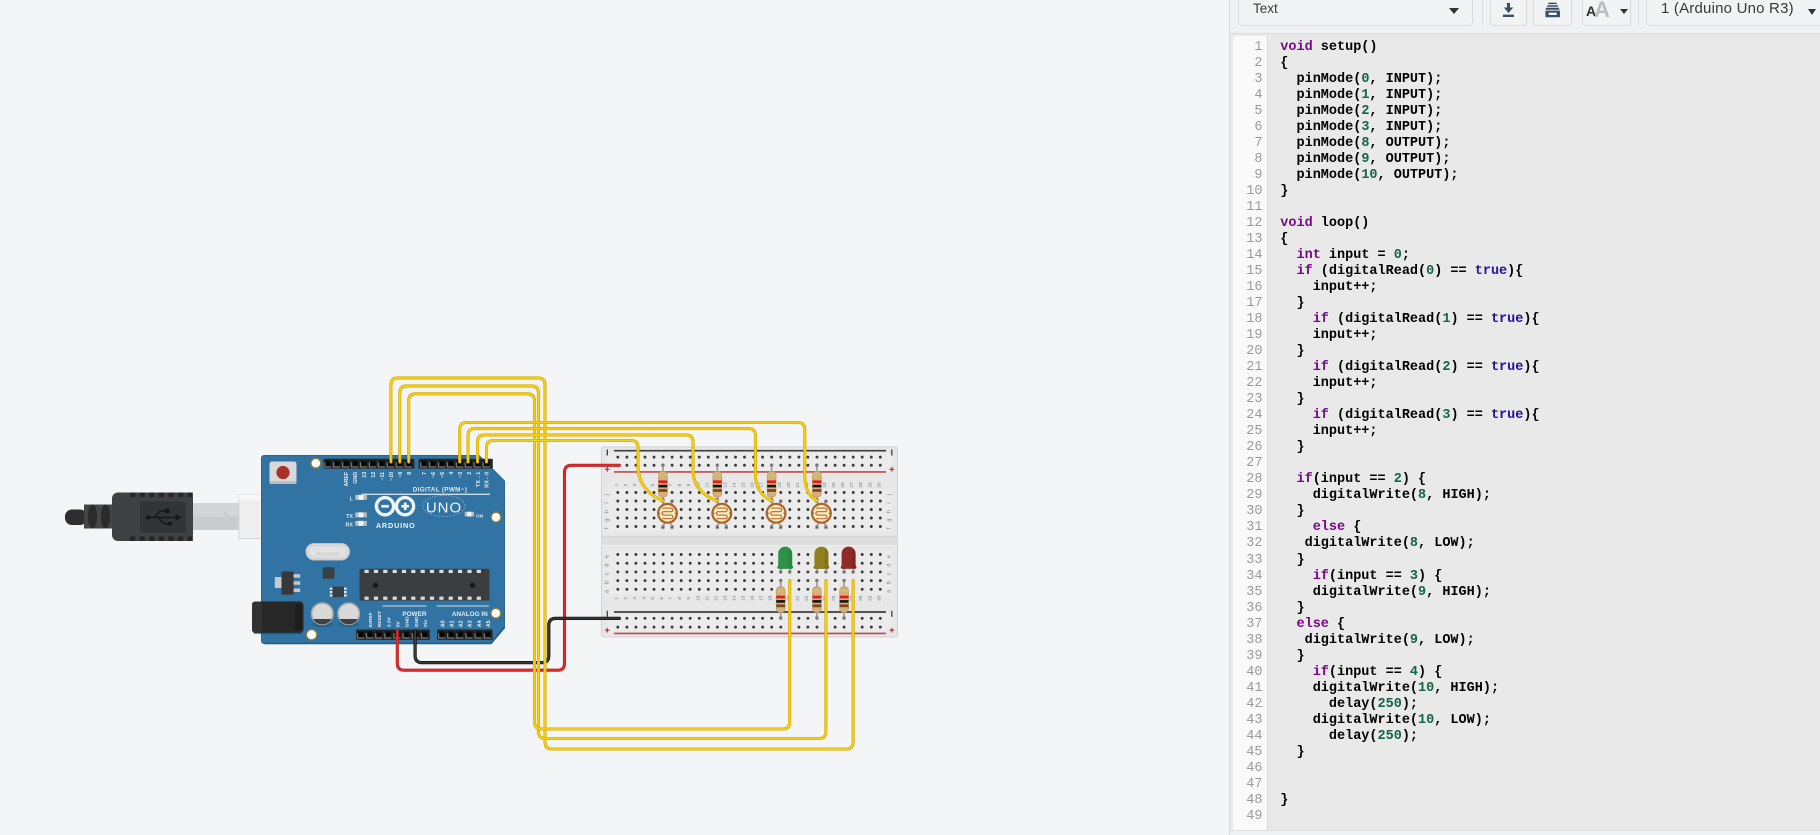 The height and width of the screenshot is (835, 1820). I want to click on svg-text: GND, so click(356, 478).